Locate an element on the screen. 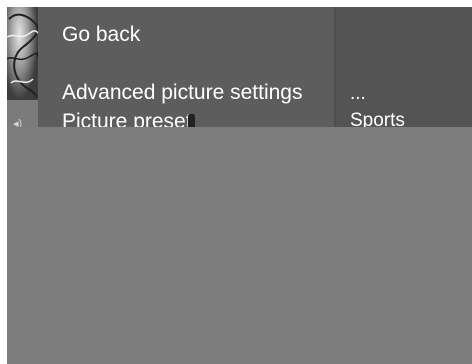 The image size is (472, 364). options-panel: ... Sports is located at coordinates (404, 69).